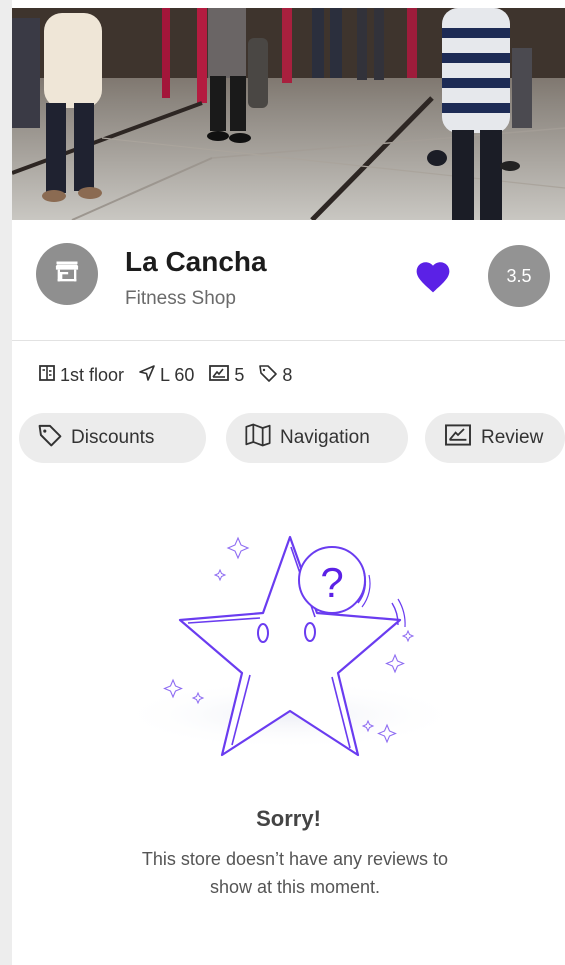 This screenshot has height=965, width=565. What do you see at coordinates (433, 276) in the screenshot?
I see `favorite-button` at bounding box center [433, 276].